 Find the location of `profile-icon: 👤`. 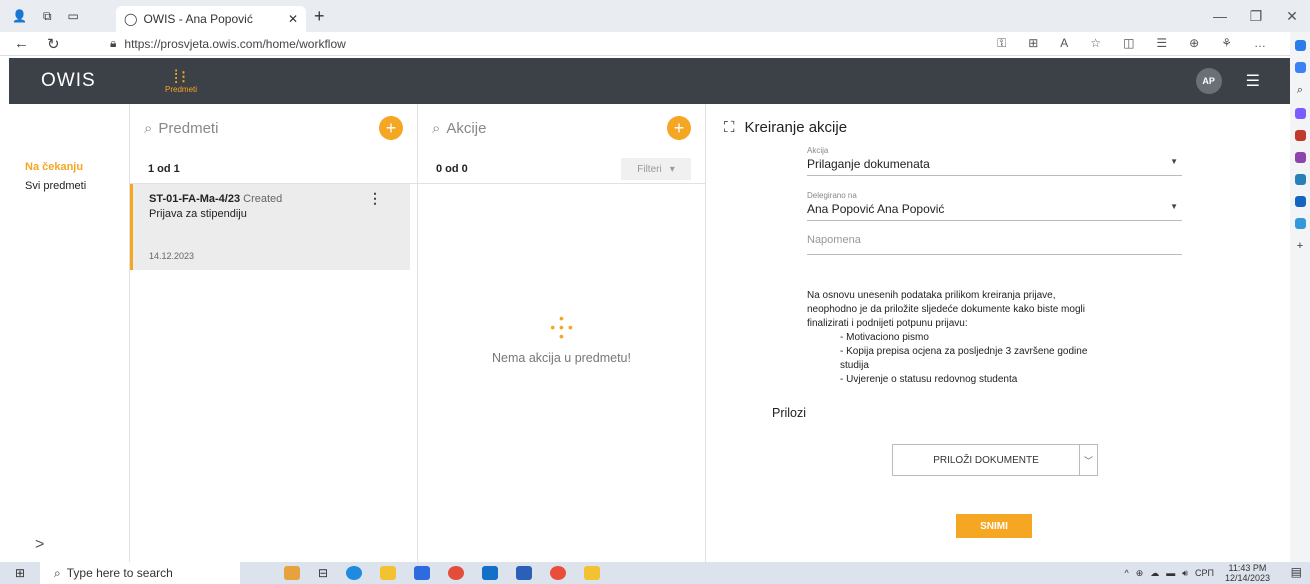

profile-icon: 👤 is located at coordinates (19, 16).